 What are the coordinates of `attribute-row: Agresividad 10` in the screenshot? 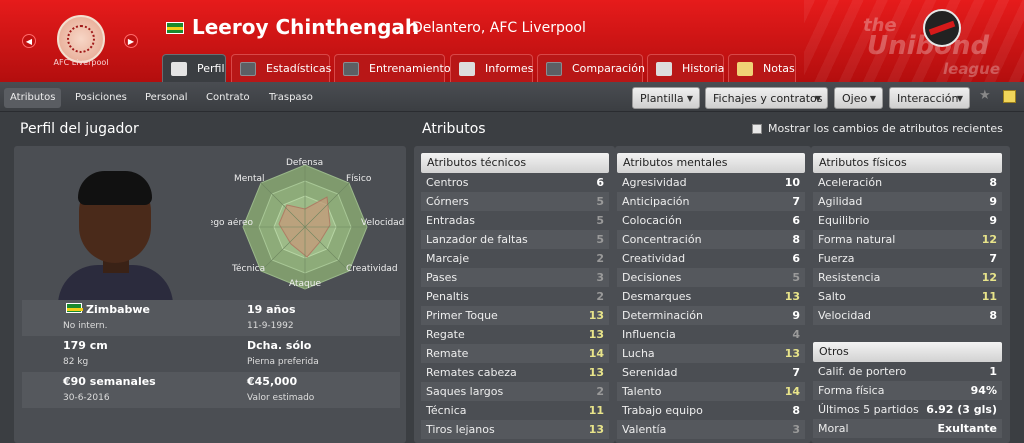 It's located at (711, 182).